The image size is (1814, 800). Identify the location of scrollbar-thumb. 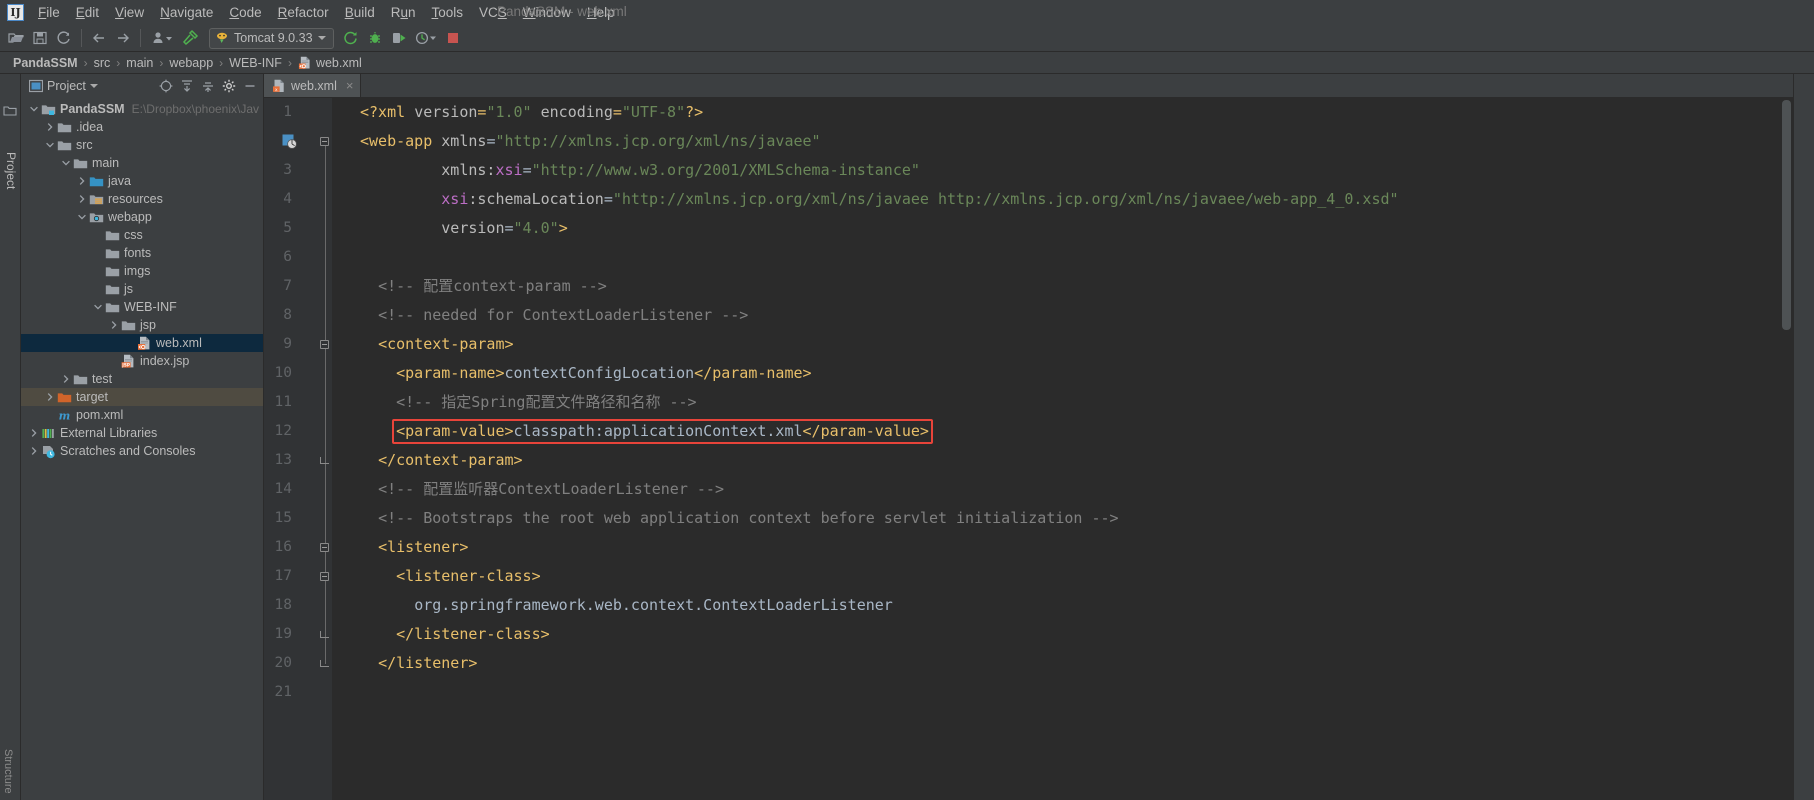
(1786, 215).